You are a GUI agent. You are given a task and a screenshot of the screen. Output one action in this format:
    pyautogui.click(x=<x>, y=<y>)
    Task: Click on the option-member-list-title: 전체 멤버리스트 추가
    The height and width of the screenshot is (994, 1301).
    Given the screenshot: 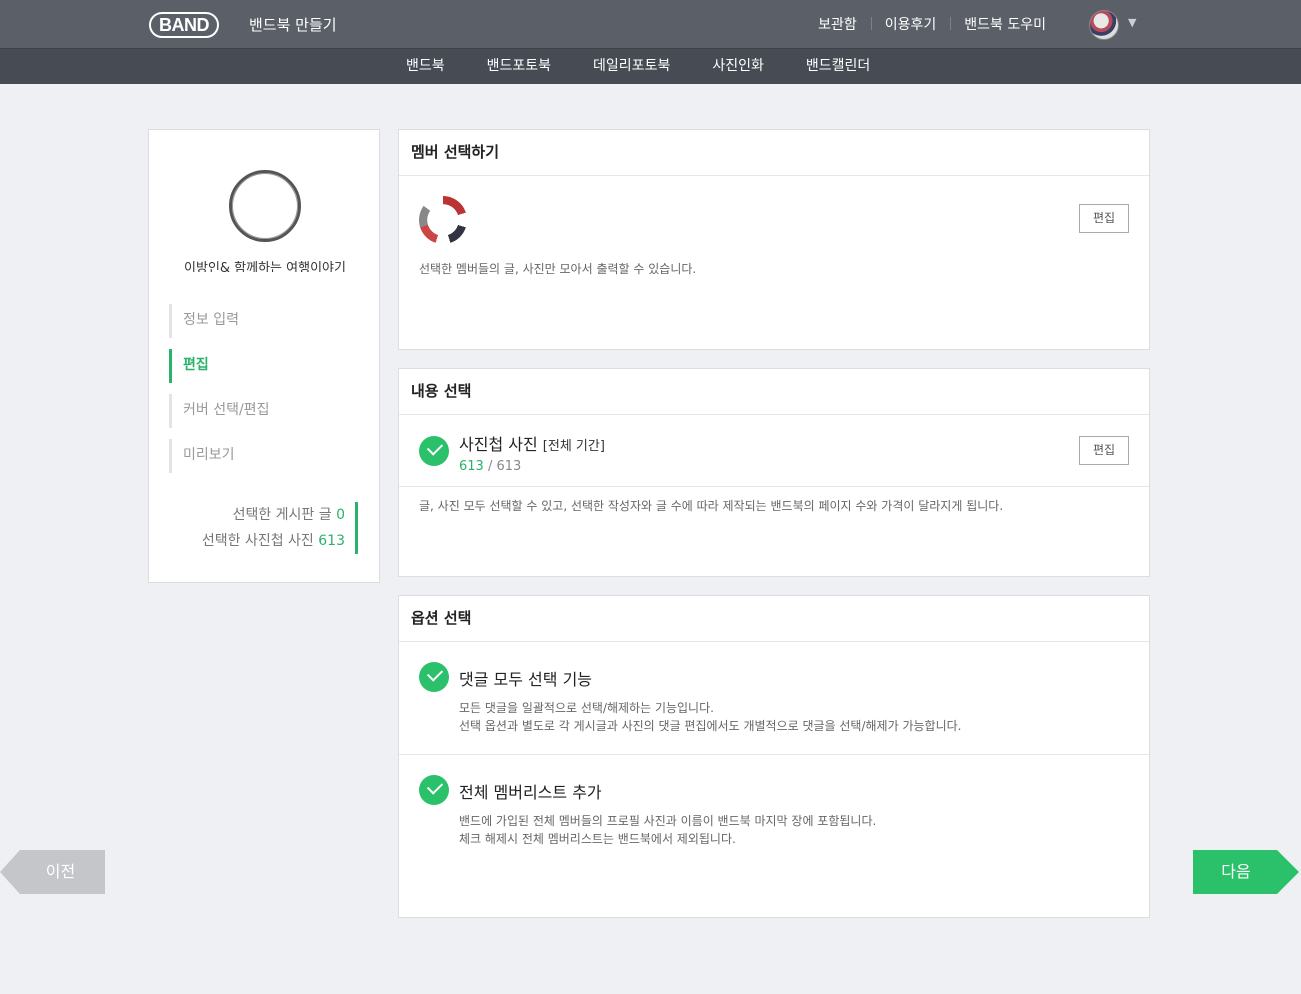 What is the action you would take?
    pyautogui.click(x=530, y=792)
    